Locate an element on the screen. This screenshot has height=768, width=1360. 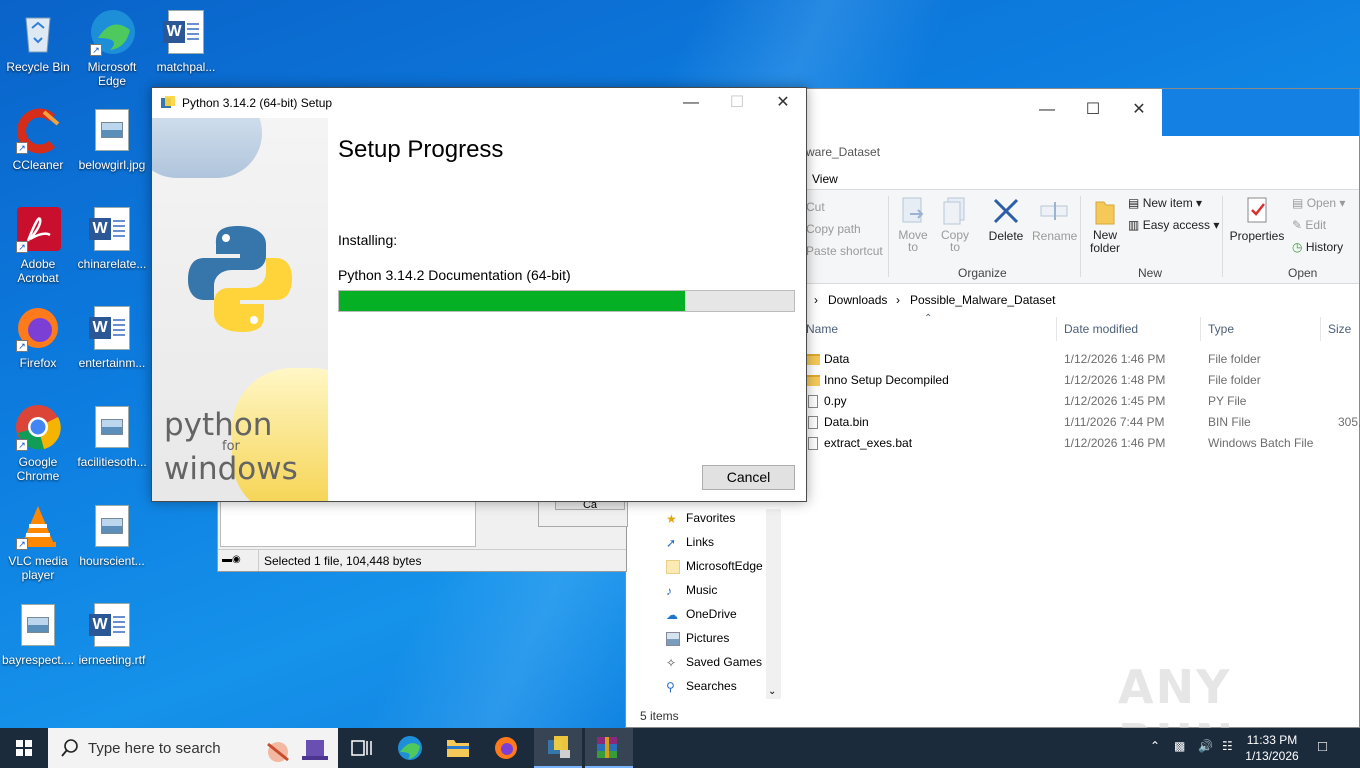
column-date: Date modified is located at coordinates (1101, 329).